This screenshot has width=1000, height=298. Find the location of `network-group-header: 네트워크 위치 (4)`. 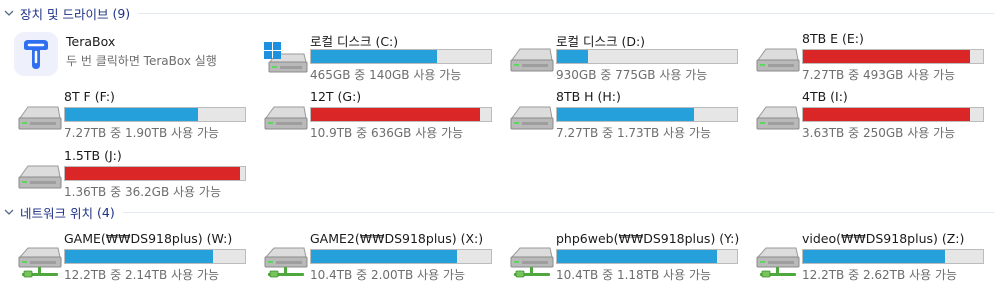

network-group-header: 네트워크 위치 (4) is located at coordinates (500, 212).